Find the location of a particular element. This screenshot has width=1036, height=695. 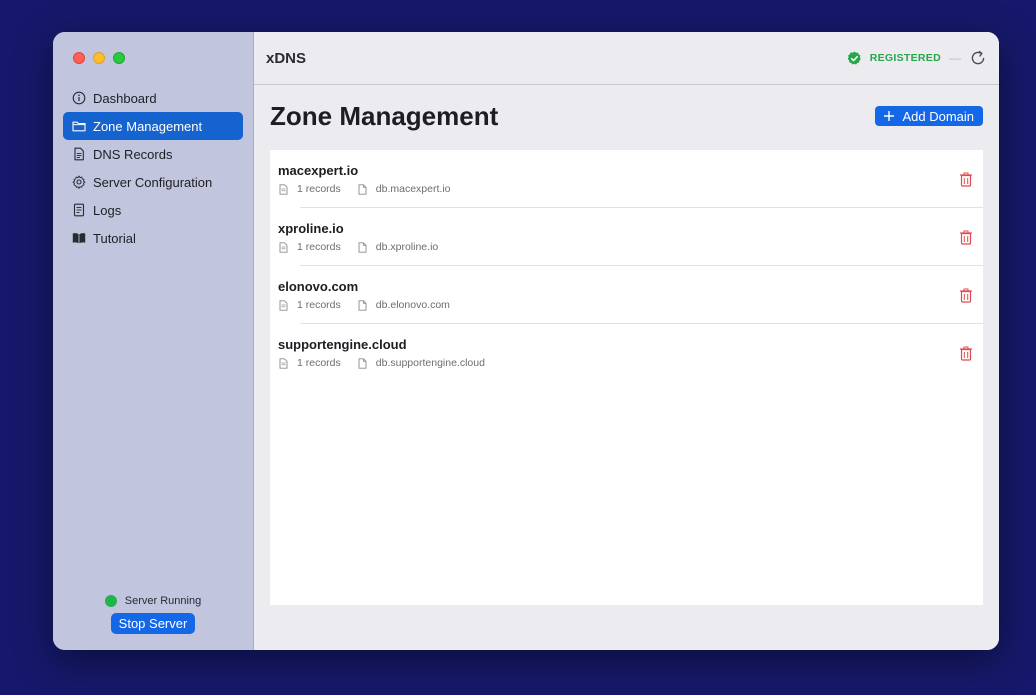

verified-check-icon is located at coordinates (854, 58).